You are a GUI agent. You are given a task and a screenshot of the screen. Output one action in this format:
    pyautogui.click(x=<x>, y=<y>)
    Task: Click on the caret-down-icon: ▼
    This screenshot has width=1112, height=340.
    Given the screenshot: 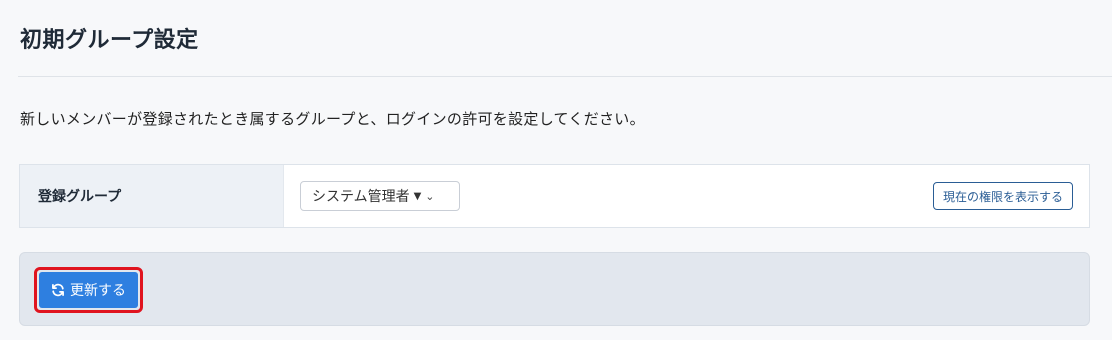 What is the action you would take?
    pyautogui.click(x=417, y=196)
    